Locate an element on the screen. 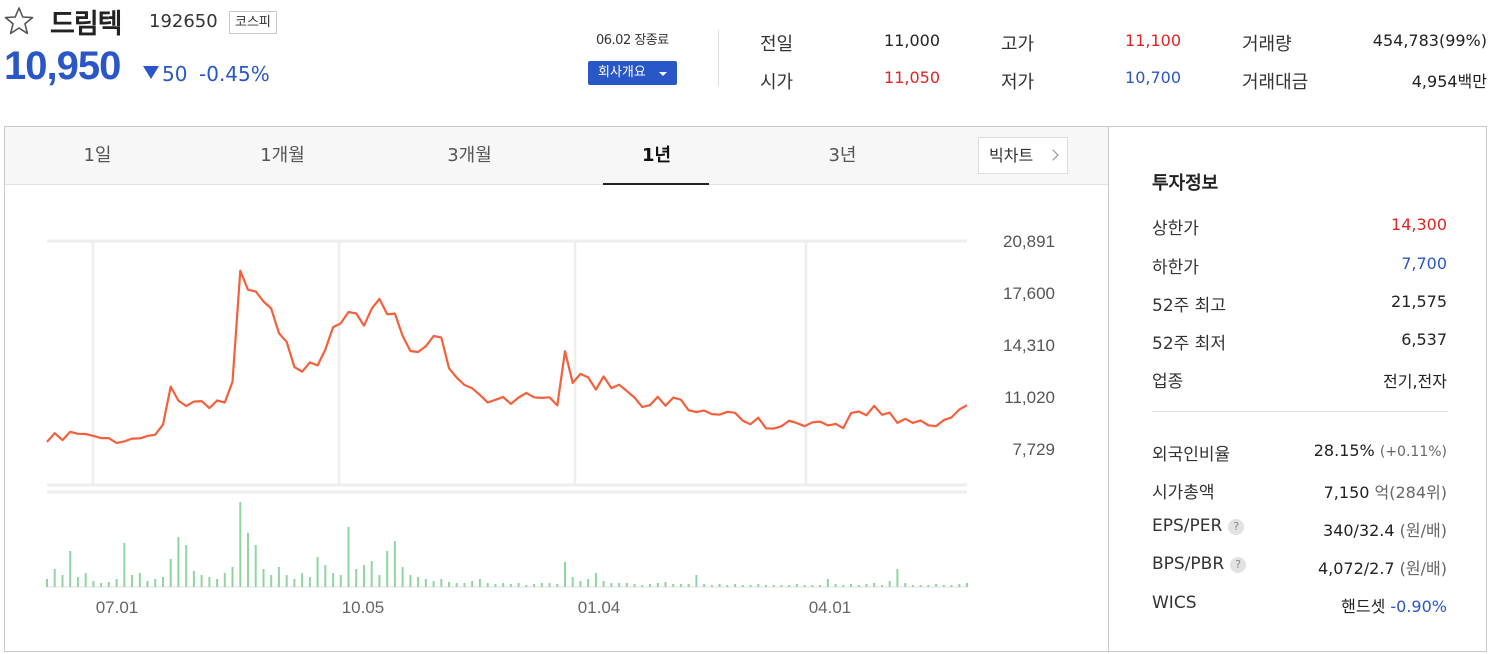  upper-limit-label: 상한가 is located at coordinates (1175, 229).